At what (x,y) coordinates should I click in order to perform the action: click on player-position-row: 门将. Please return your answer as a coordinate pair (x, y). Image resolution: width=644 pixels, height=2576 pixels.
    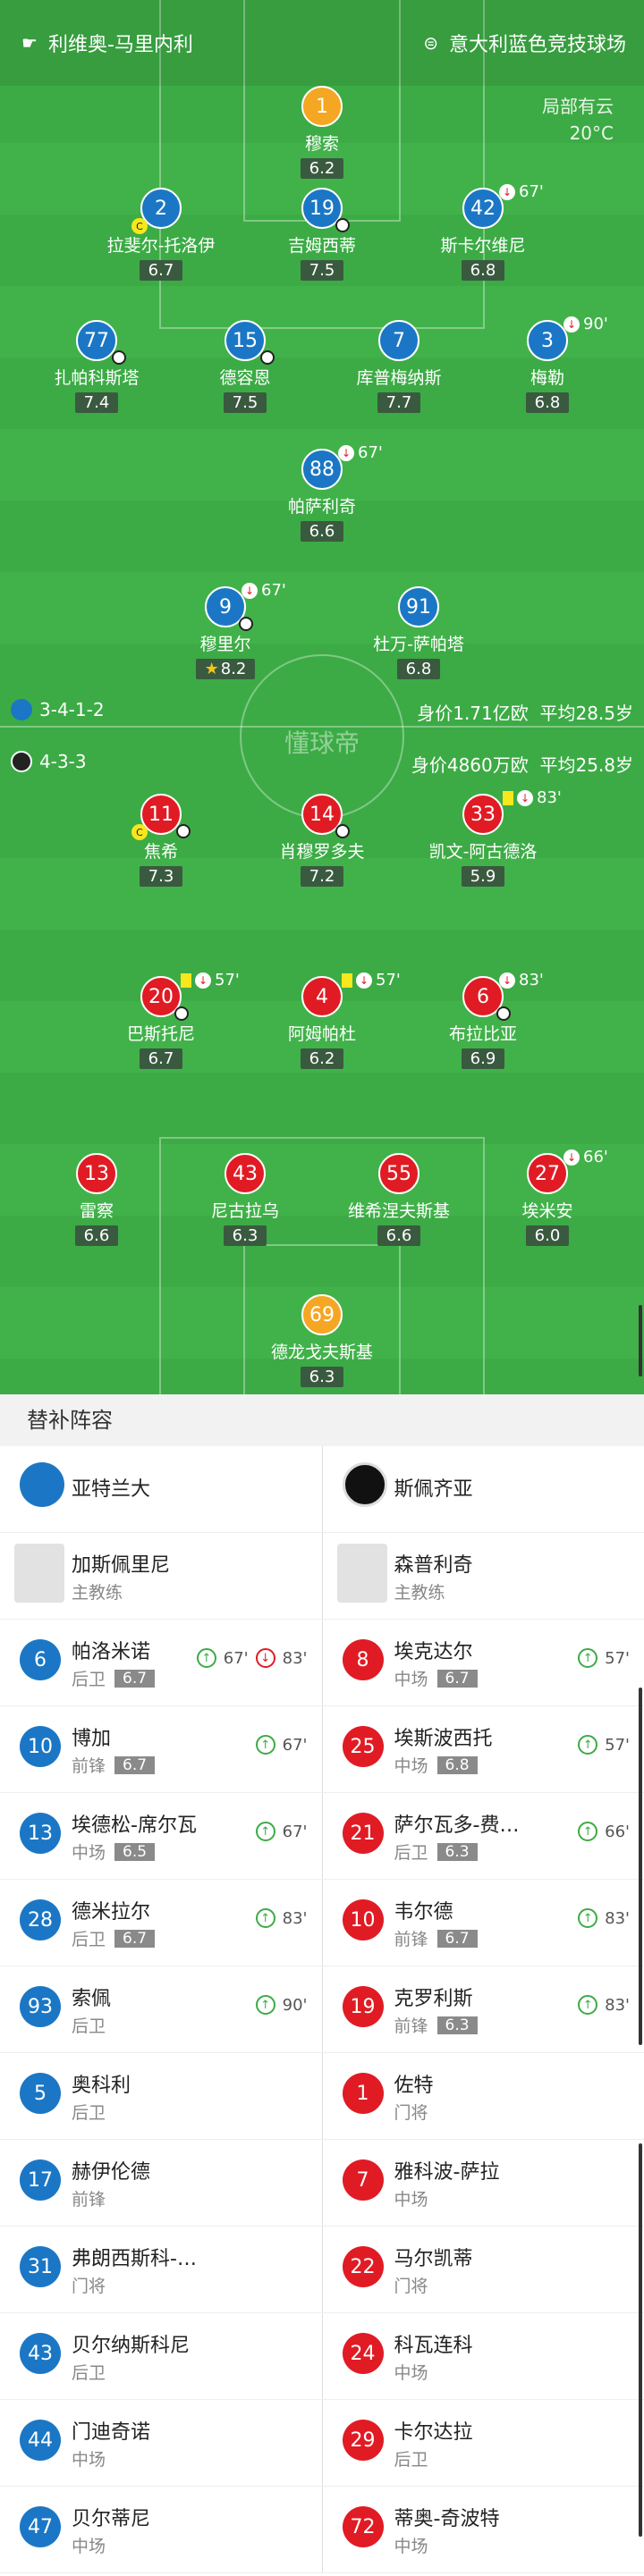
    Looking at the image, I should click on (411, 2285).